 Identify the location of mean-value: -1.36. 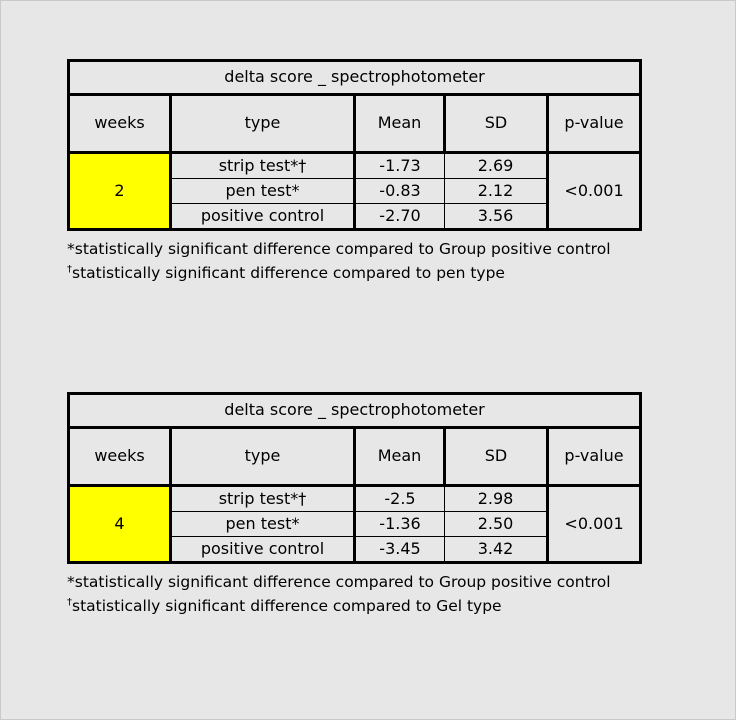
(399, 524).